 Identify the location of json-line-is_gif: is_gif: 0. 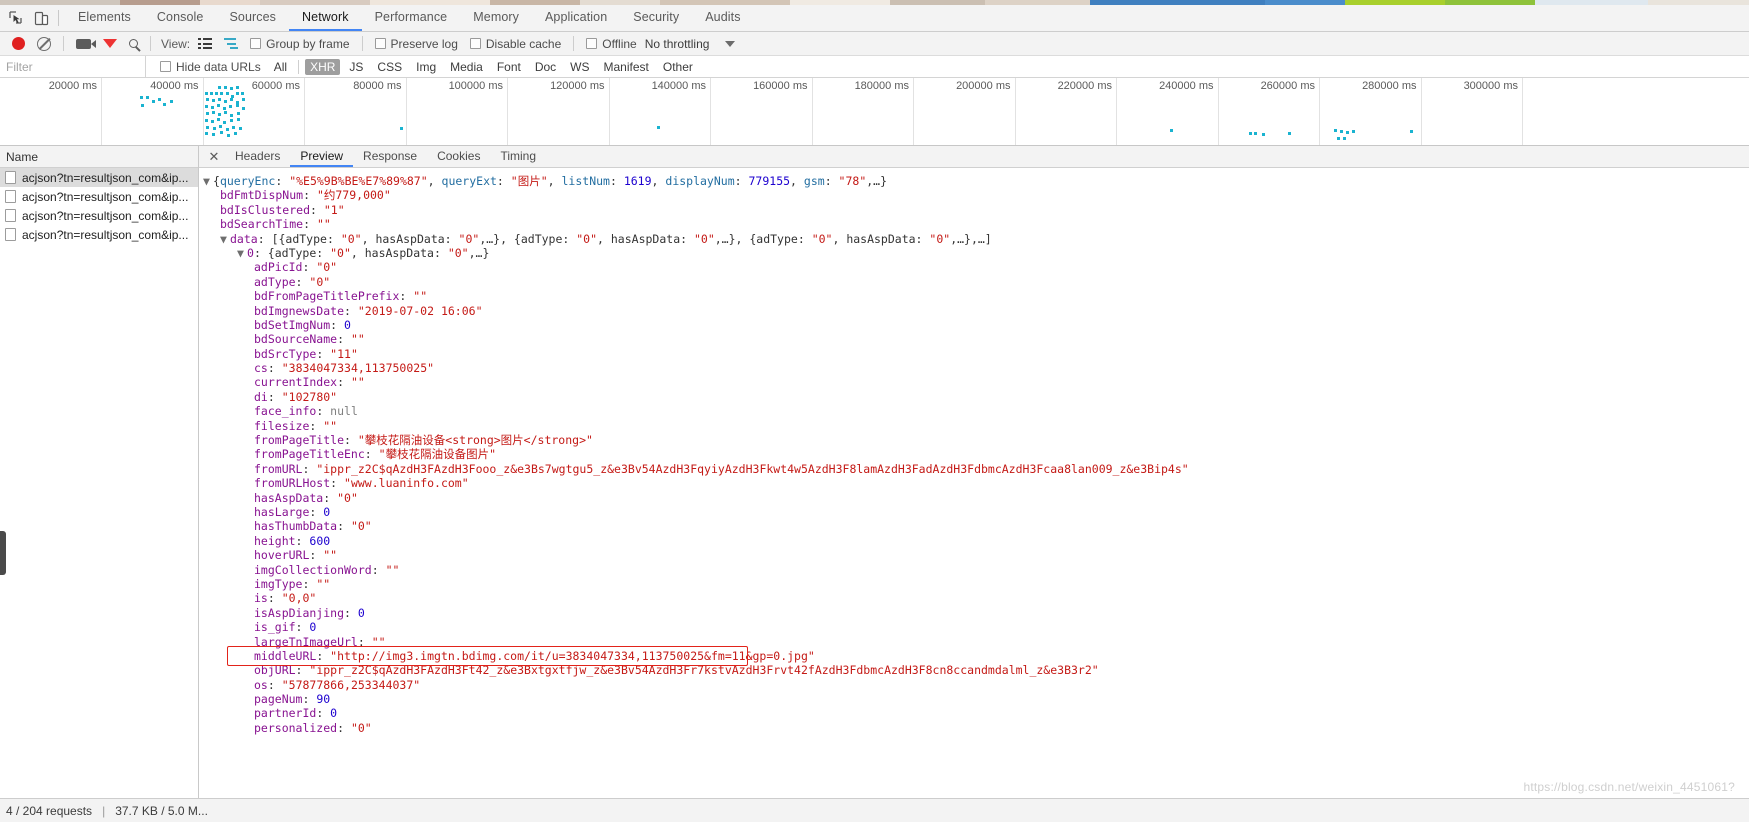
(974, 627).